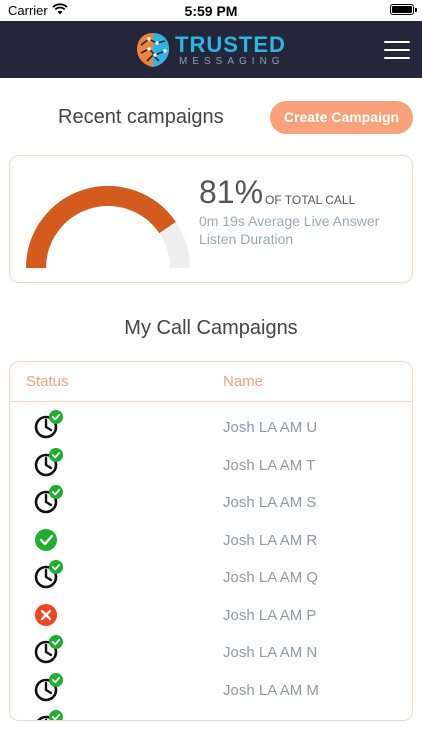  What do you see at coordinates (270, 502) in the screenshot?
I see `campaign-name: Josh LA AM S` at bounding box center [270, 502].